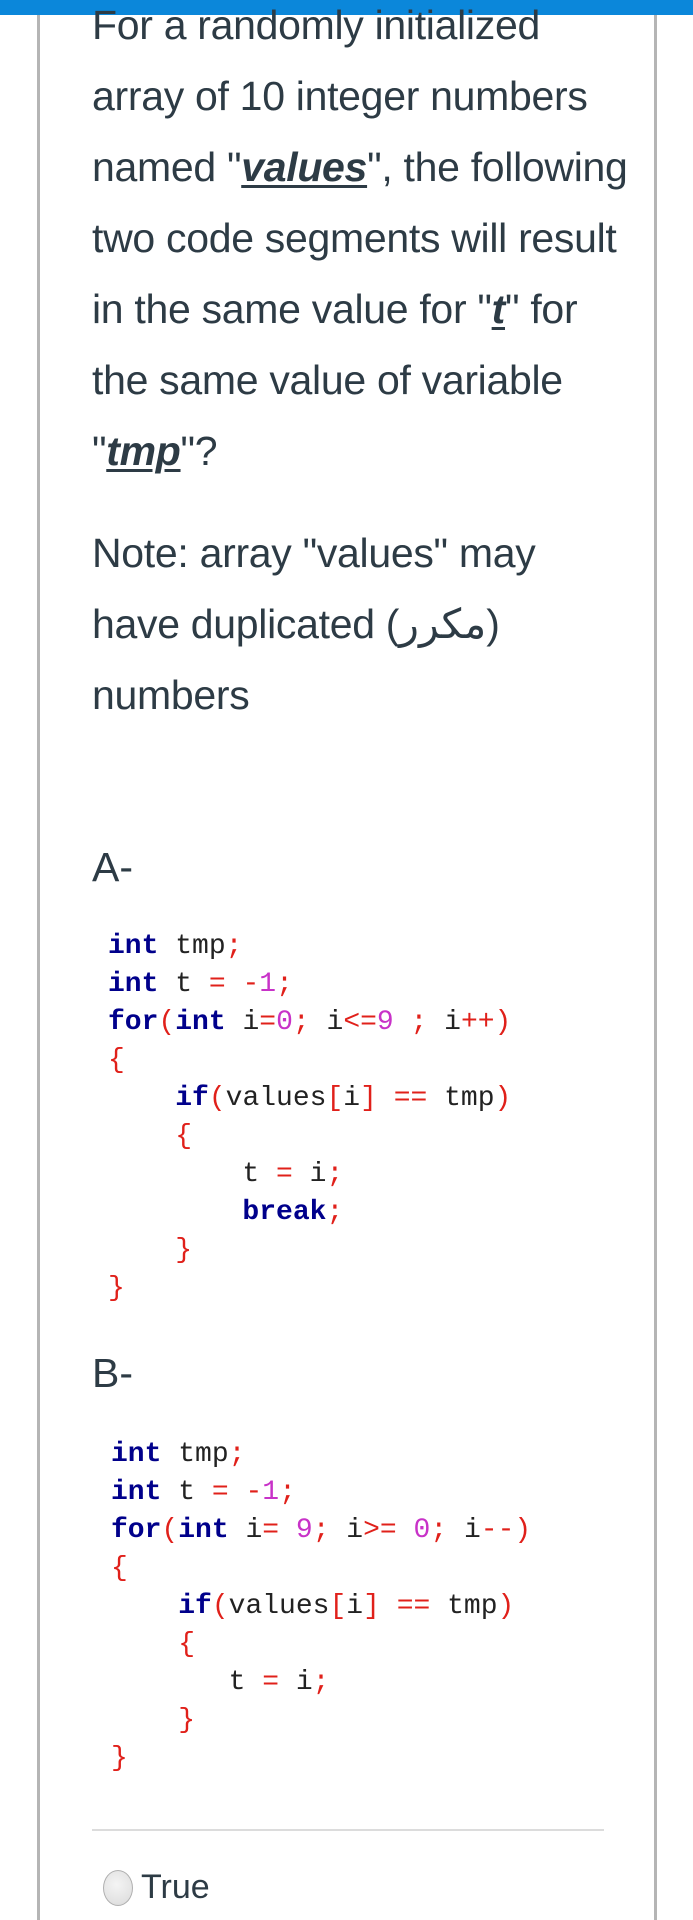 This screenshot has height=1920, width=693. Describe the element at coordinates (304, 1530) in the screenshot. I see `code-token: 9` at that location.